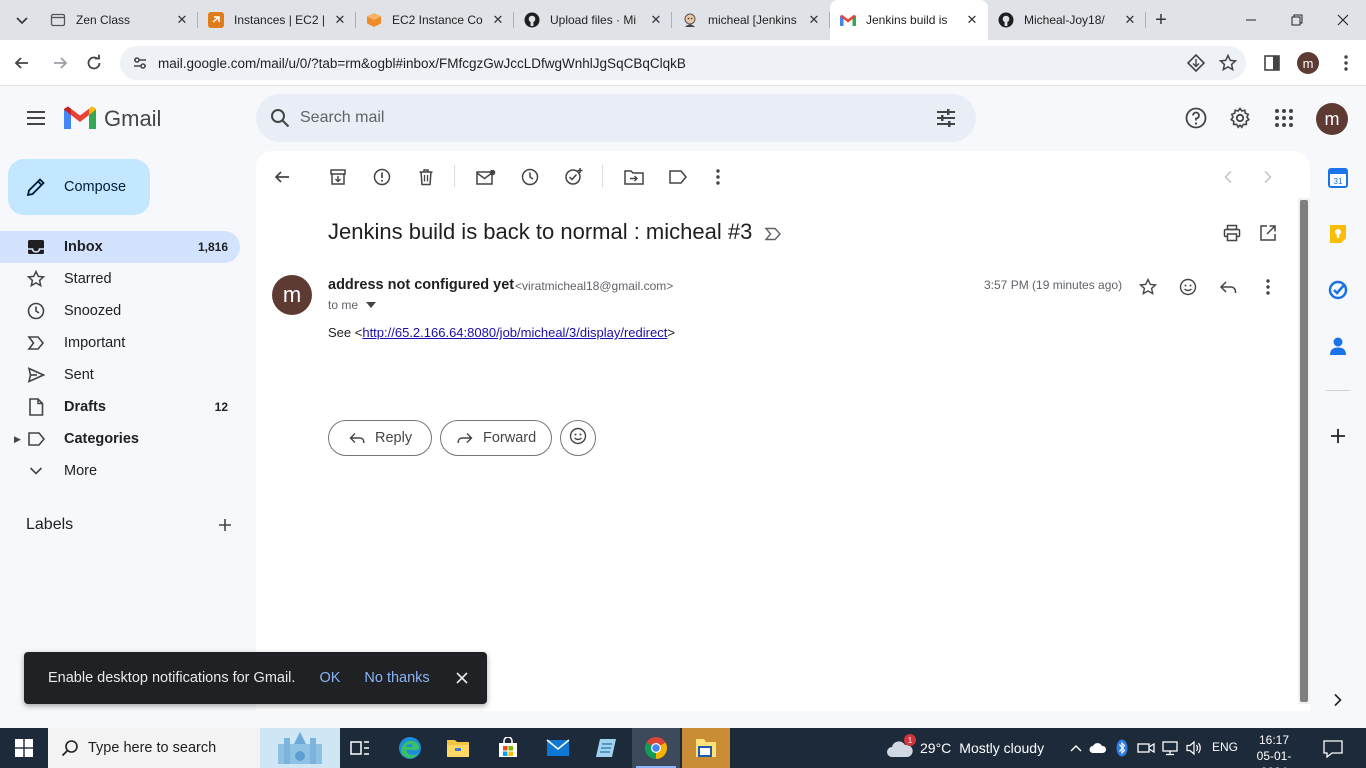 This screenshot has width=1366, height=768. I want to click on back-icon, so click(22, 63).